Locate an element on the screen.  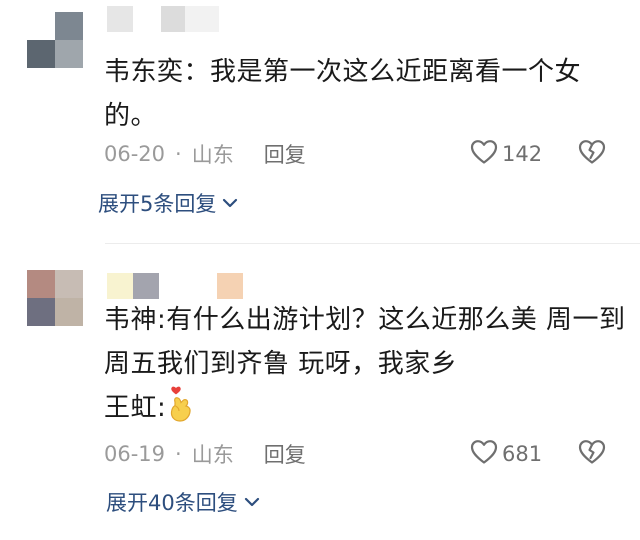
like-button: 681 is located at coordinates (506, 454).